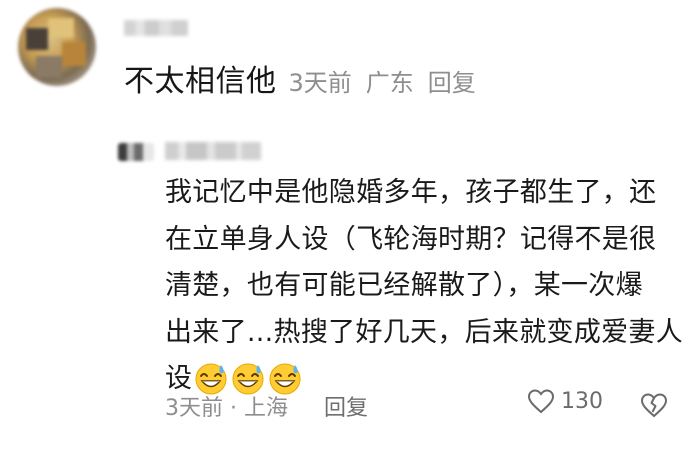 The height and width of the screenshot is (455, 692). Describe the element at coordinates (57, 47) in the screenshot. I see `commenter-avatar` at that location.